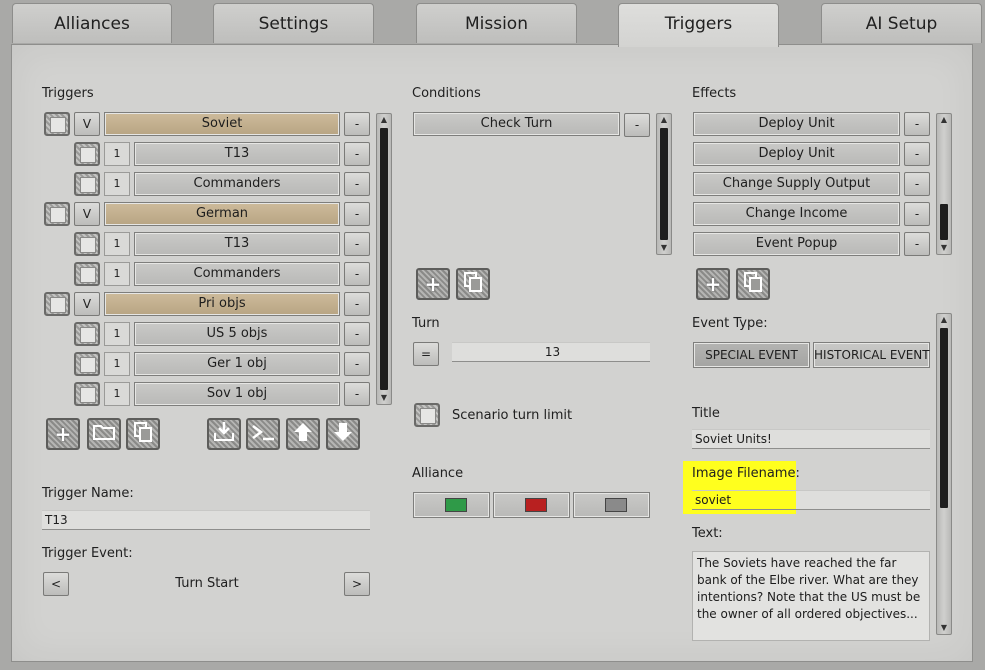  I want to click on effect-row: Change Income, so click(796, 214).